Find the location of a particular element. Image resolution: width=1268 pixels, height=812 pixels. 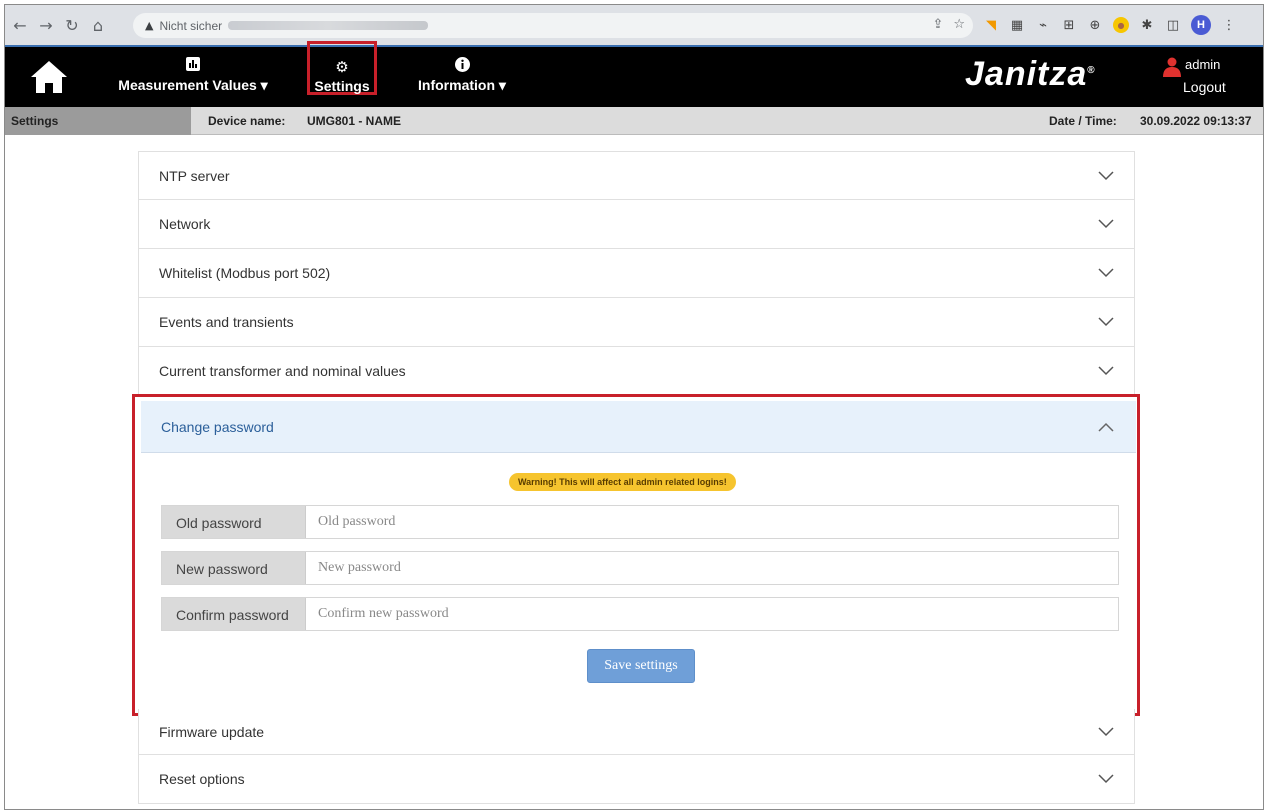

new-password-label: New password is located at coordinates (234, 568).